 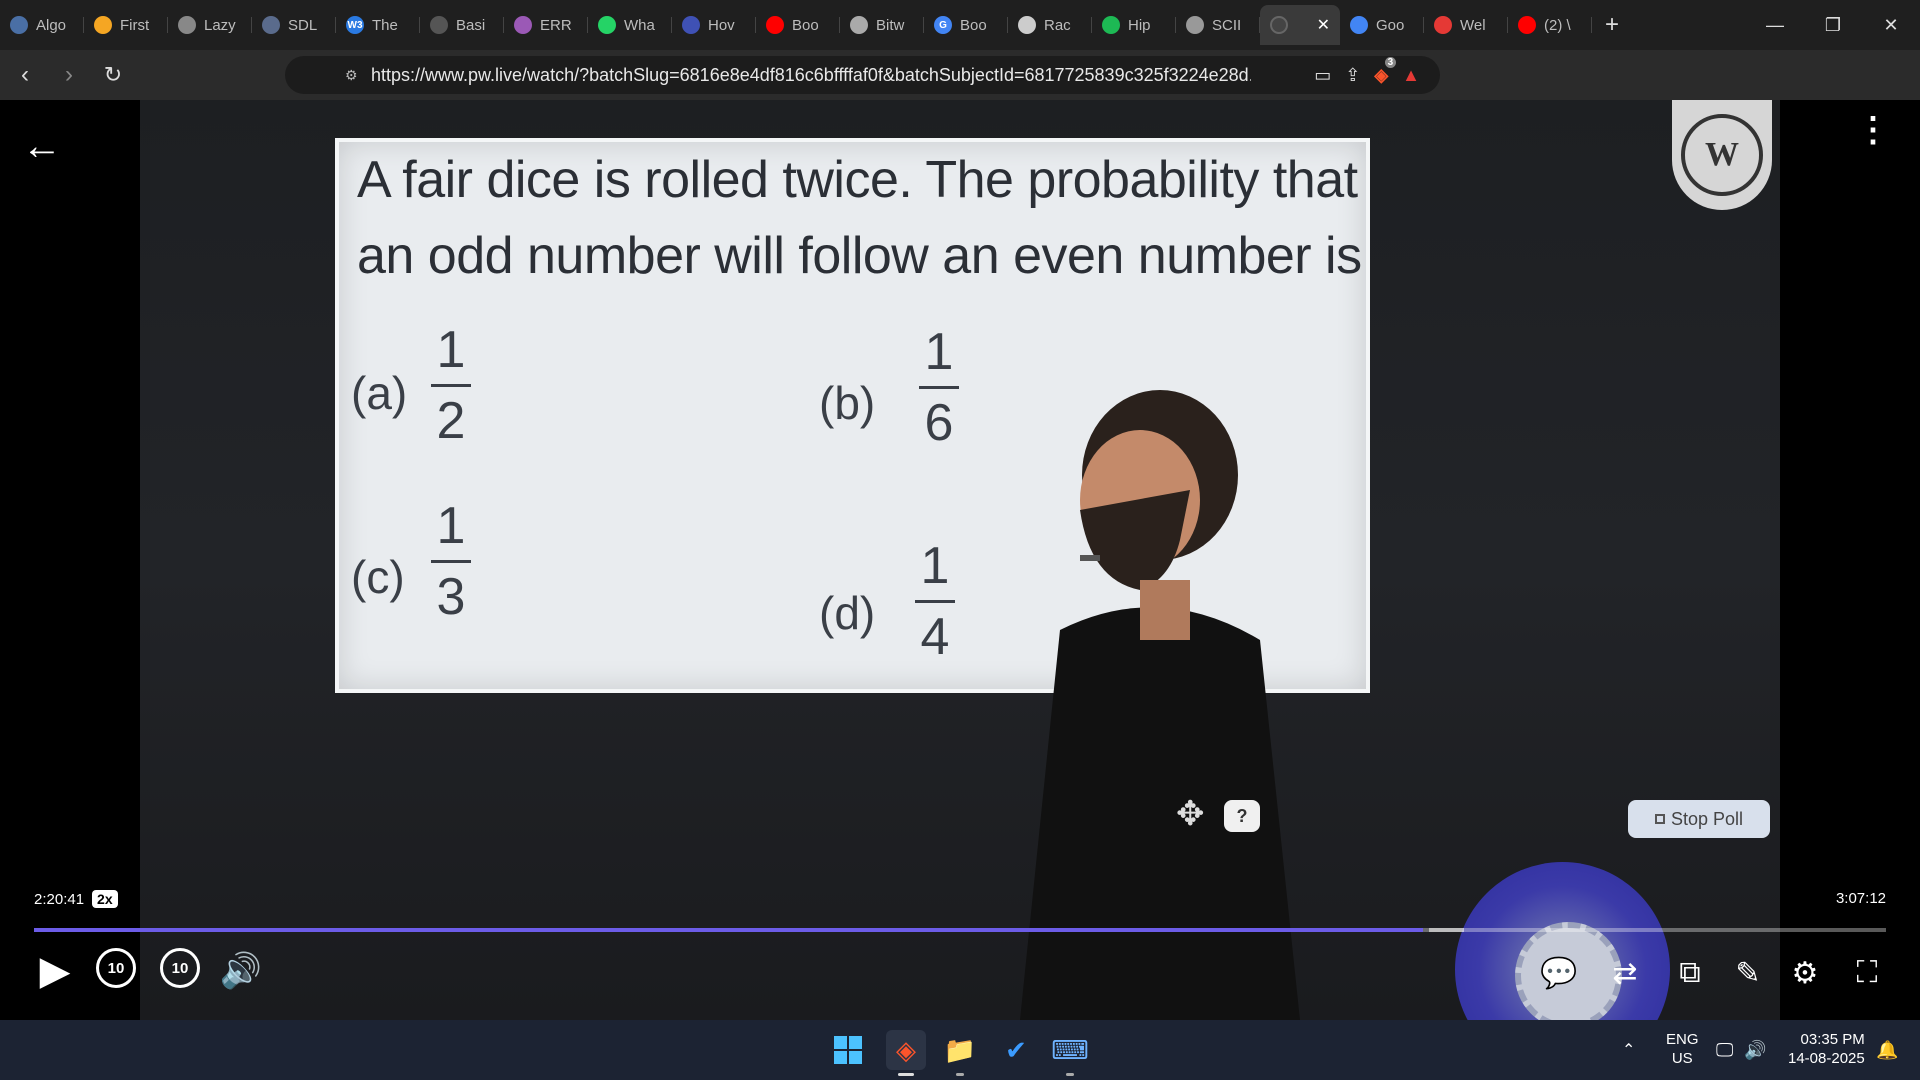 What do you see at coordinates (451, 597) in the screenshot?
I see `denominator: 3` at bounding box center [451, 597].